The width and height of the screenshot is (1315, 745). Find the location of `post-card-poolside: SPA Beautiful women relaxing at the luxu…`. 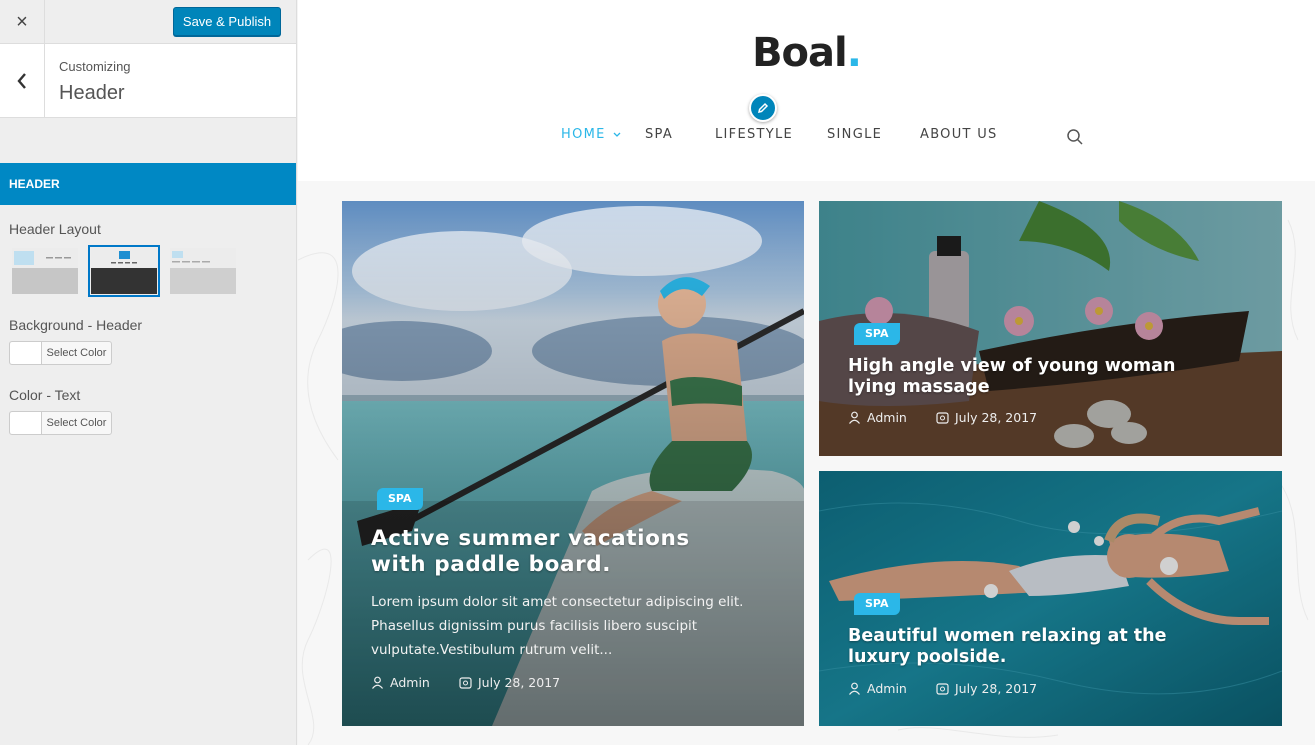

post-card-poolside: SPA Beautiful women relaxing at the luxu… is located at coordinates (1050, 598).